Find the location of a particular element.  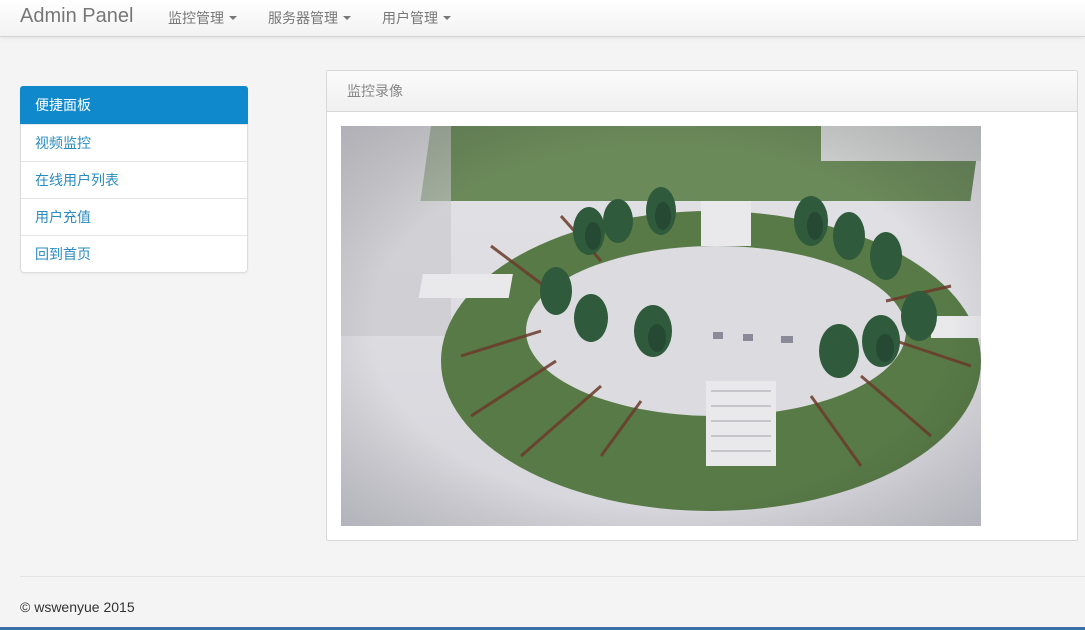

menu-monitoring: 监控管理 is located at coordinates (202, 18).